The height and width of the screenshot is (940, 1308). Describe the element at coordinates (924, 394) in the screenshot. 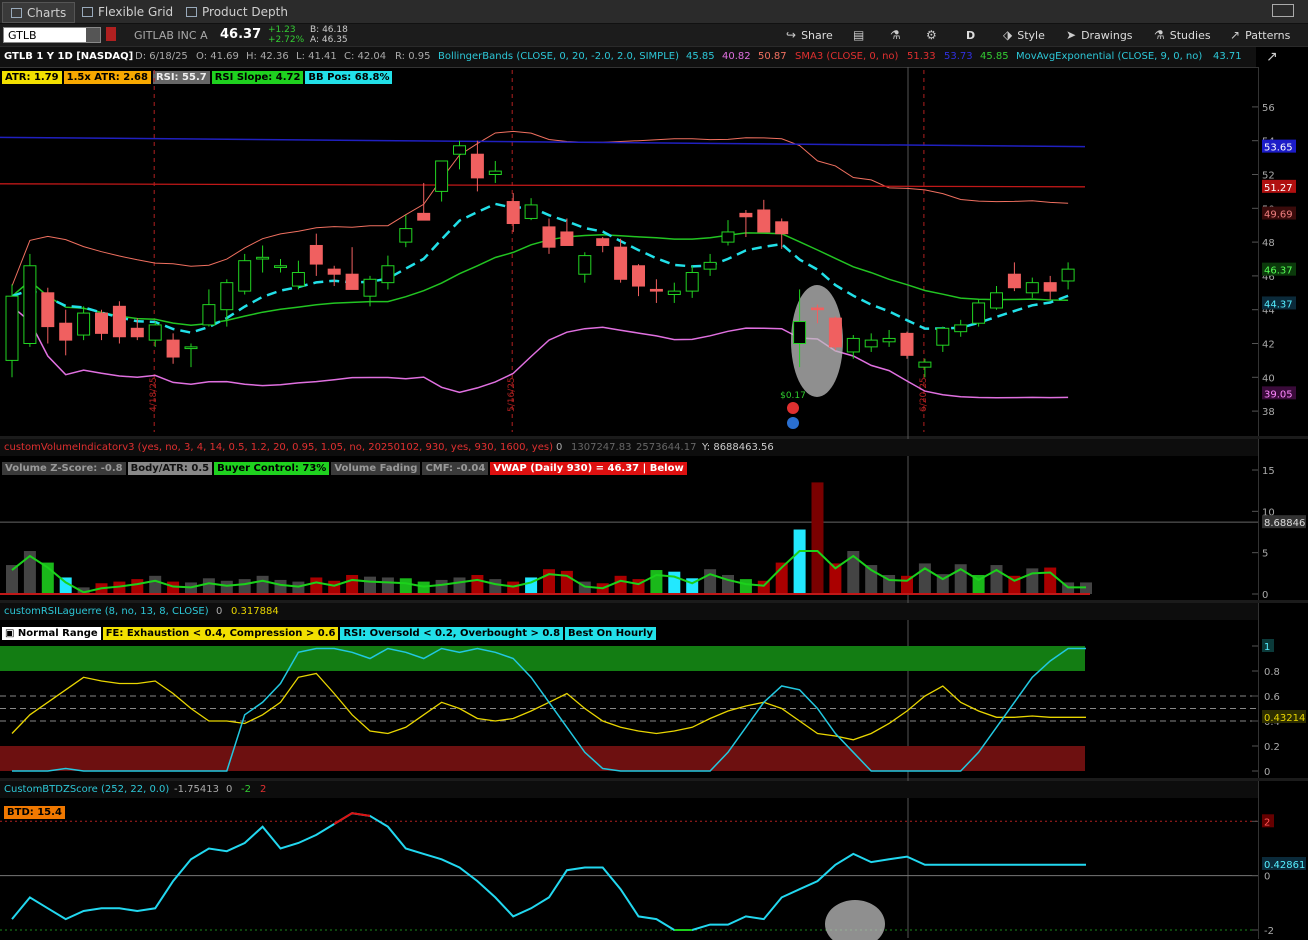

I see `date-marker-label: 6/20/25` at that location.